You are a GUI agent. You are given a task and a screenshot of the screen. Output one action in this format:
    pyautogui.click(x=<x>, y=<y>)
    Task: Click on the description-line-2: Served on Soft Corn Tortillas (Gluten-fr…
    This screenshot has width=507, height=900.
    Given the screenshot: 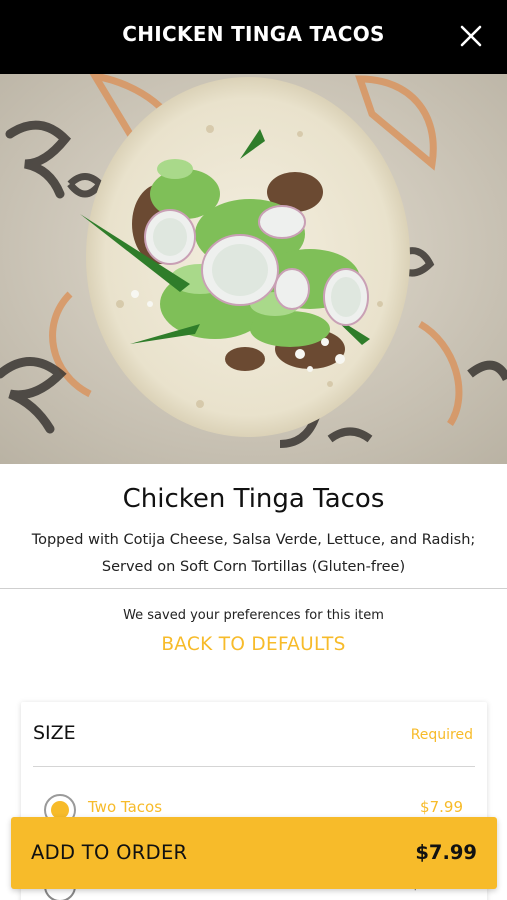 What is the action you would take?
    pyautogui.click(x=253, y=567)
    